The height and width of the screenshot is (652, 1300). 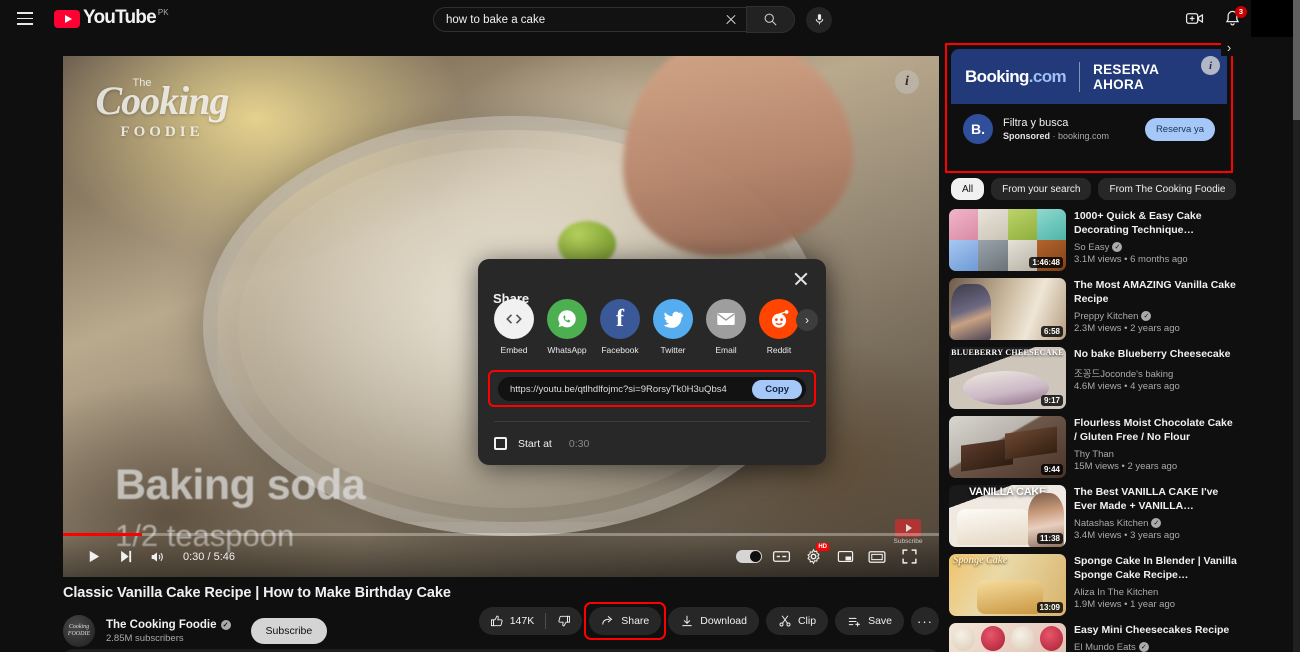 I want to click on fullscreen-icon, so click(x=909, y=556).